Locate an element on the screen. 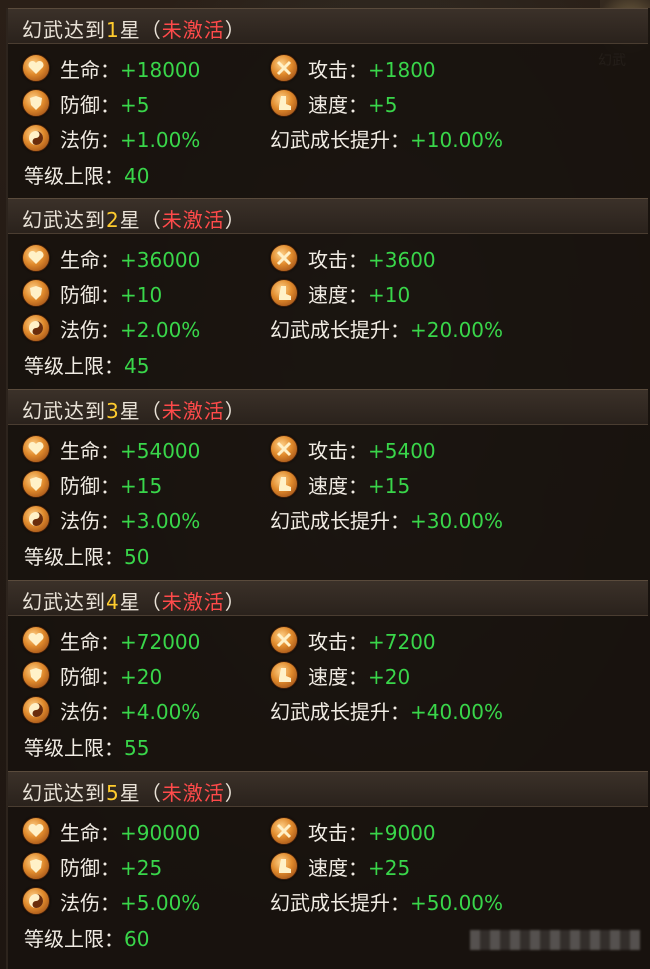  star-tier-title: 幻武达到3星（未激活） is located at coordinates (134, 409).